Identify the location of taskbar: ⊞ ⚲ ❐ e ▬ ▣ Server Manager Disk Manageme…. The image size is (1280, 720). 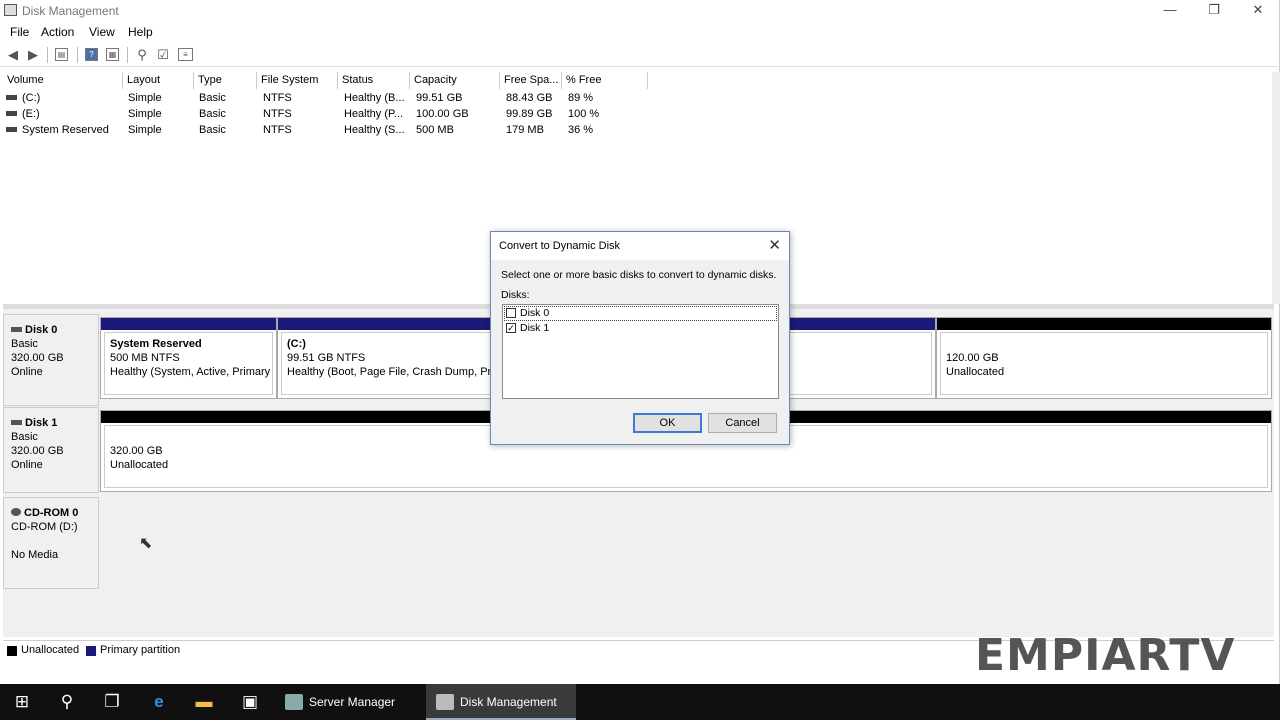
(640, 702).